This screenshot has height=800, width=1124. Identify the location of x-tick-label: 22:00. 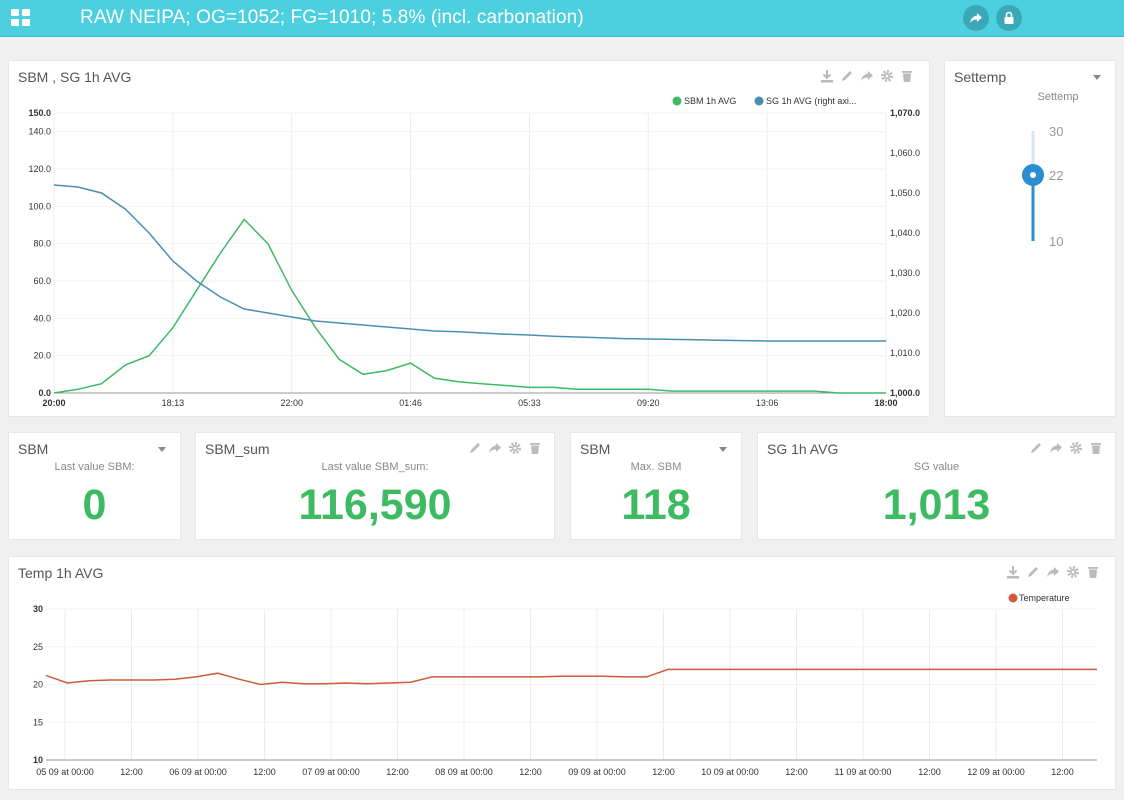
(291, 403).